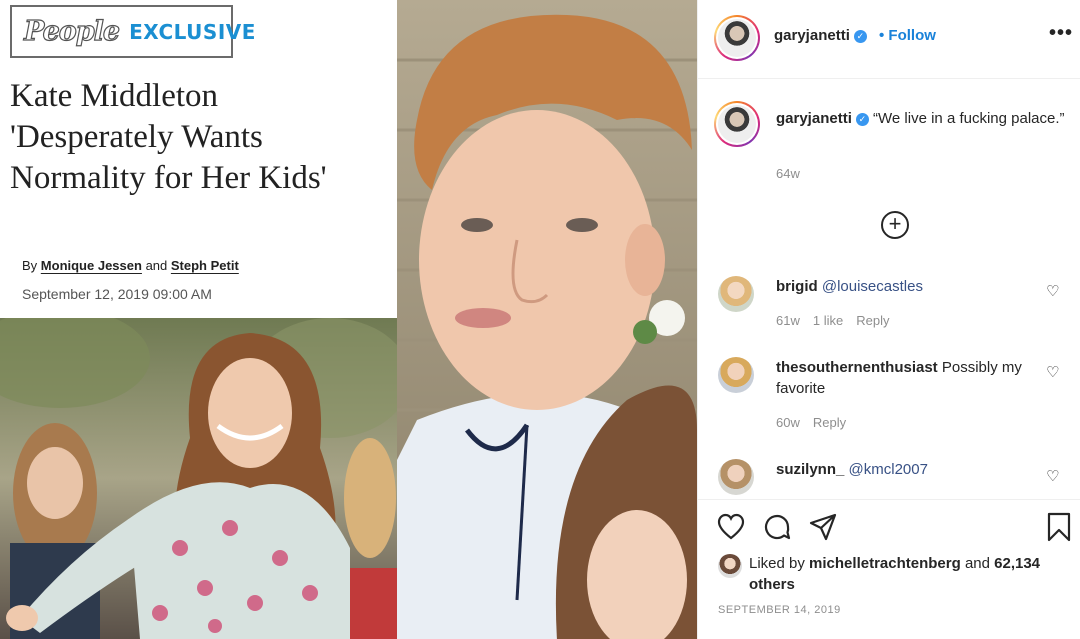 Image resolution: width=1080 pixels, height=639 pixels. I want to click on plus-circle-icon: +, so click(895, 225).